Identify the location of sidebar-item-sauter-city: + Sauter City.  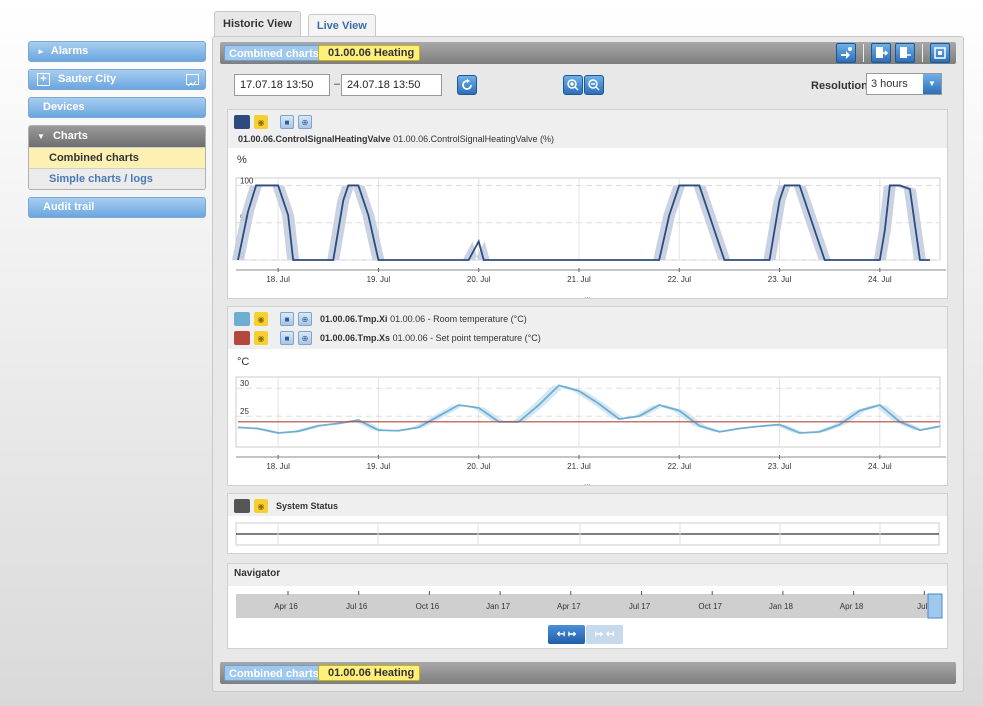
(117, 79).